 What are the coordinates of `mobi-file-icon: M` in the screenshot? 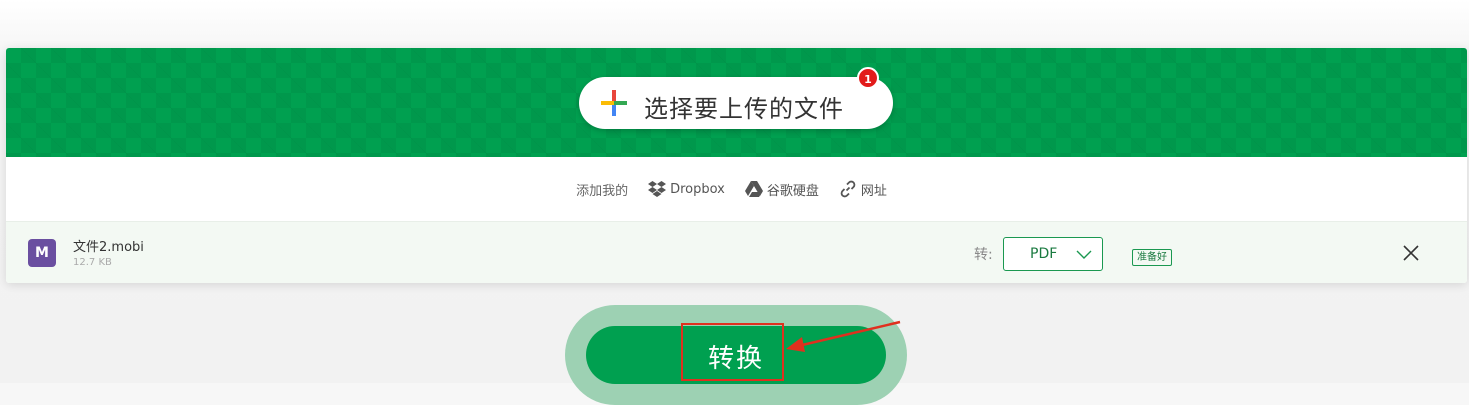 It's located at (42, 253).